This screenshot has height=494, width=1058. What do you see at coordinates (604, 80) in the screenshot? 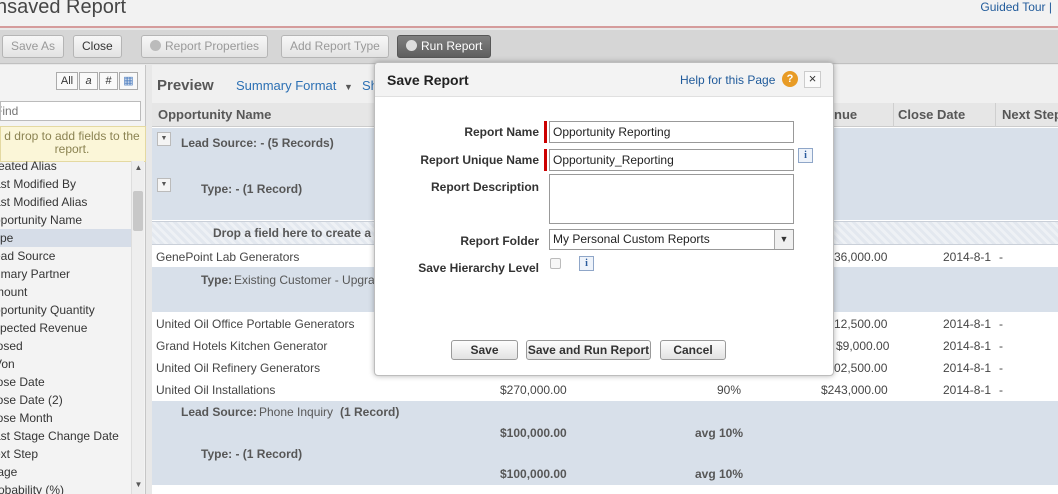
I see `dialog-header: Save Report Help for this Page ? ×` at bounding box center [604, 80].